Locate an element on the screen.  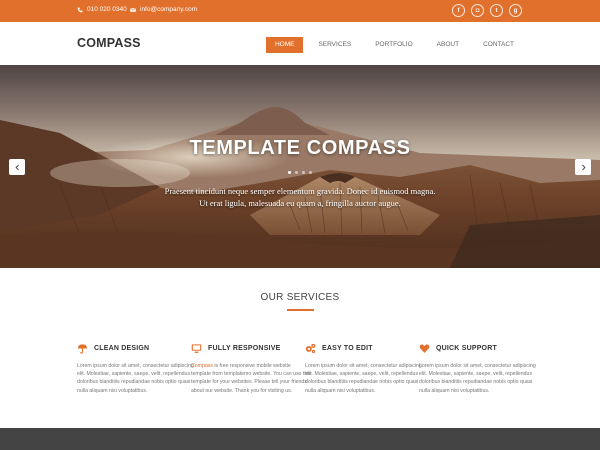
nav-contact: CONTACT is located at coordinates (498, 45).